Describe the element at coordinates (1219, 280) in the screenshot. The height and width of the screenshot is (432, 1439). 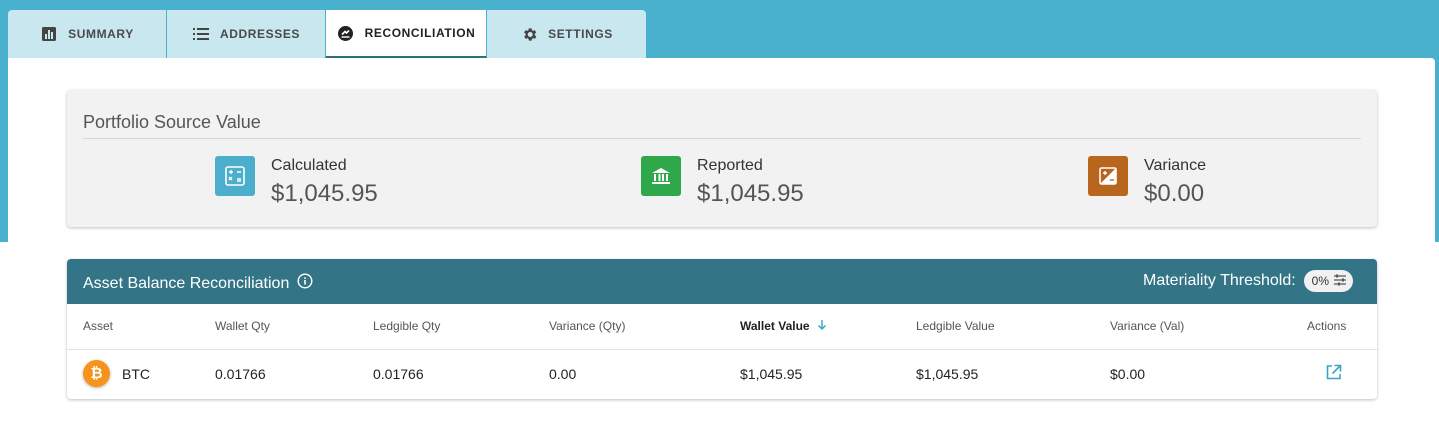
I see `materiality-label: Materiality Threshold:` at that location.